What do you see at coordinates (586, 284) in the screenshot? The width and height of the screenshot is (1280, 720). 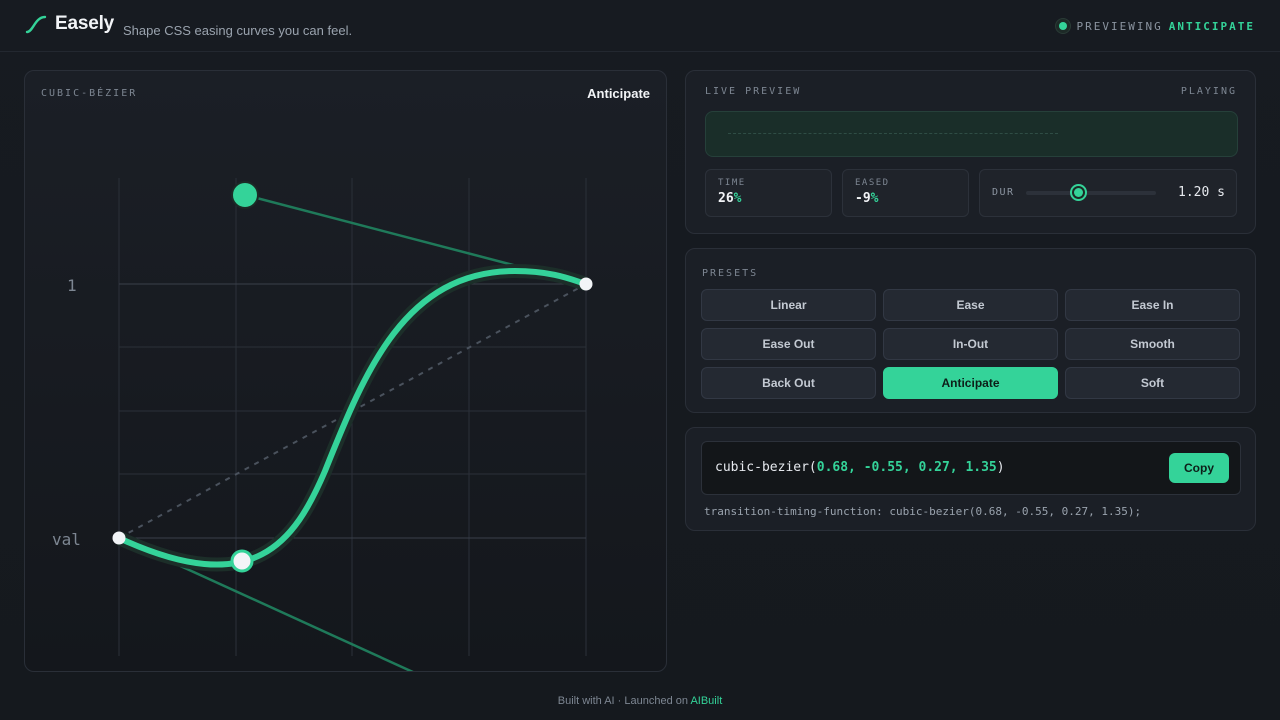 I see `end-point` at bounding box center [586, 284].